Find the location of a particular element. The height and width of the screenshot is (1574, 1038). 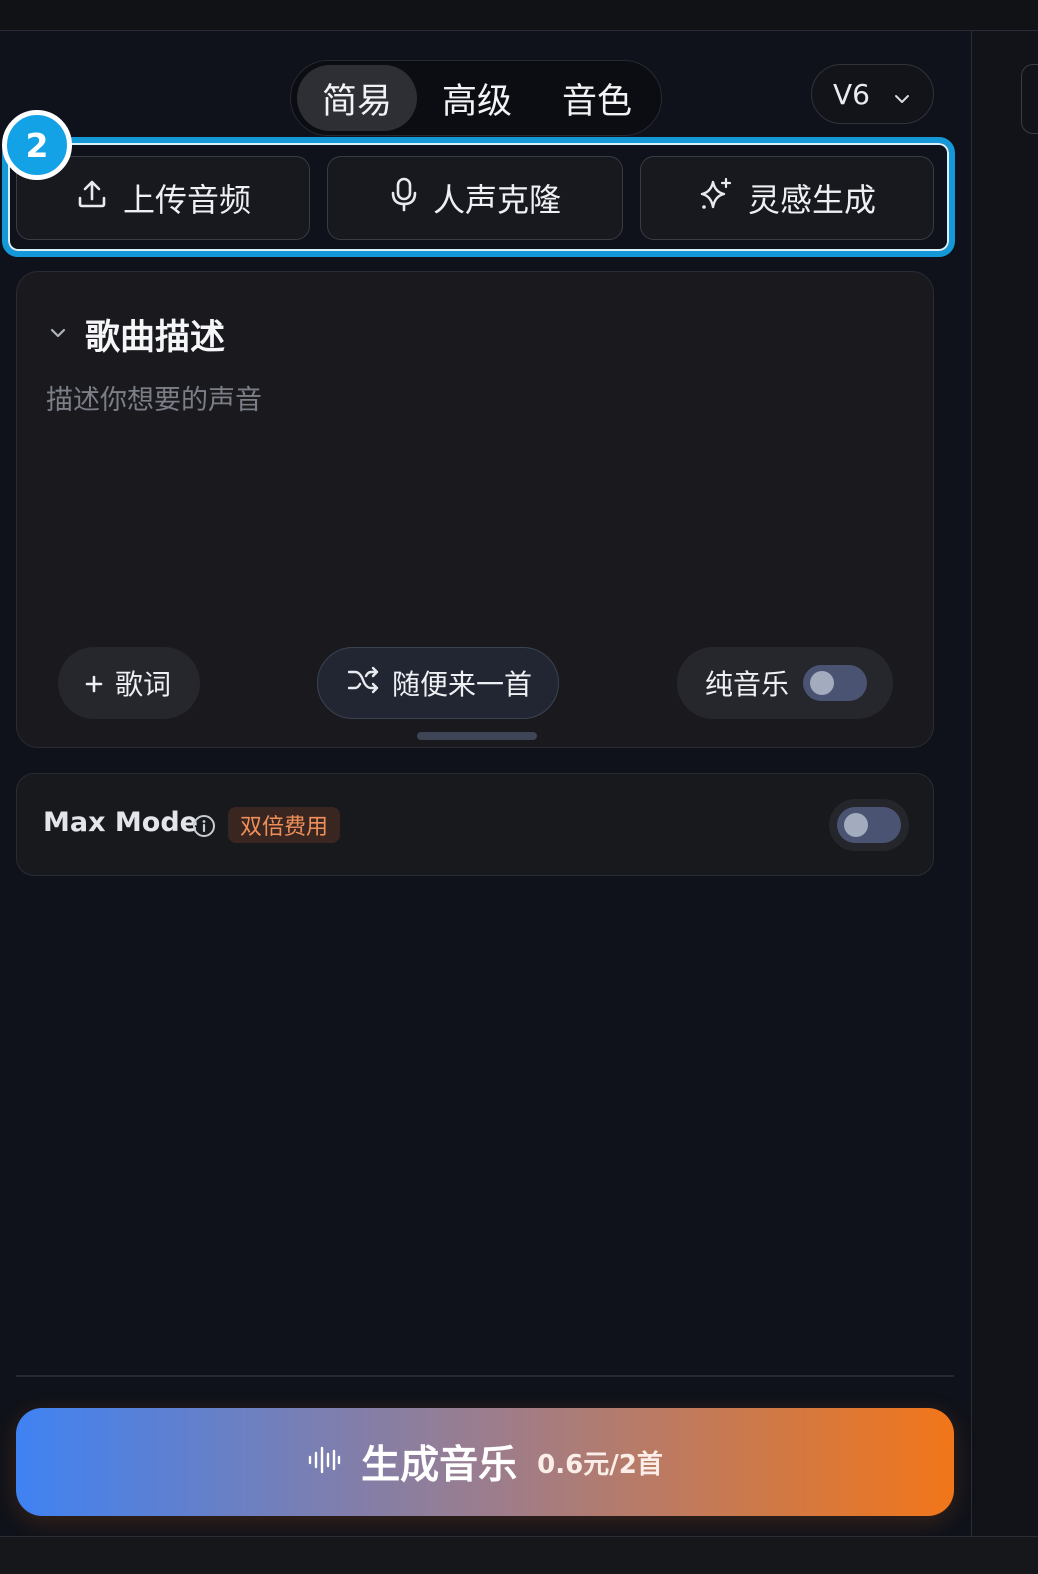

step-badge: 2 is located at coordinates (37, 145).